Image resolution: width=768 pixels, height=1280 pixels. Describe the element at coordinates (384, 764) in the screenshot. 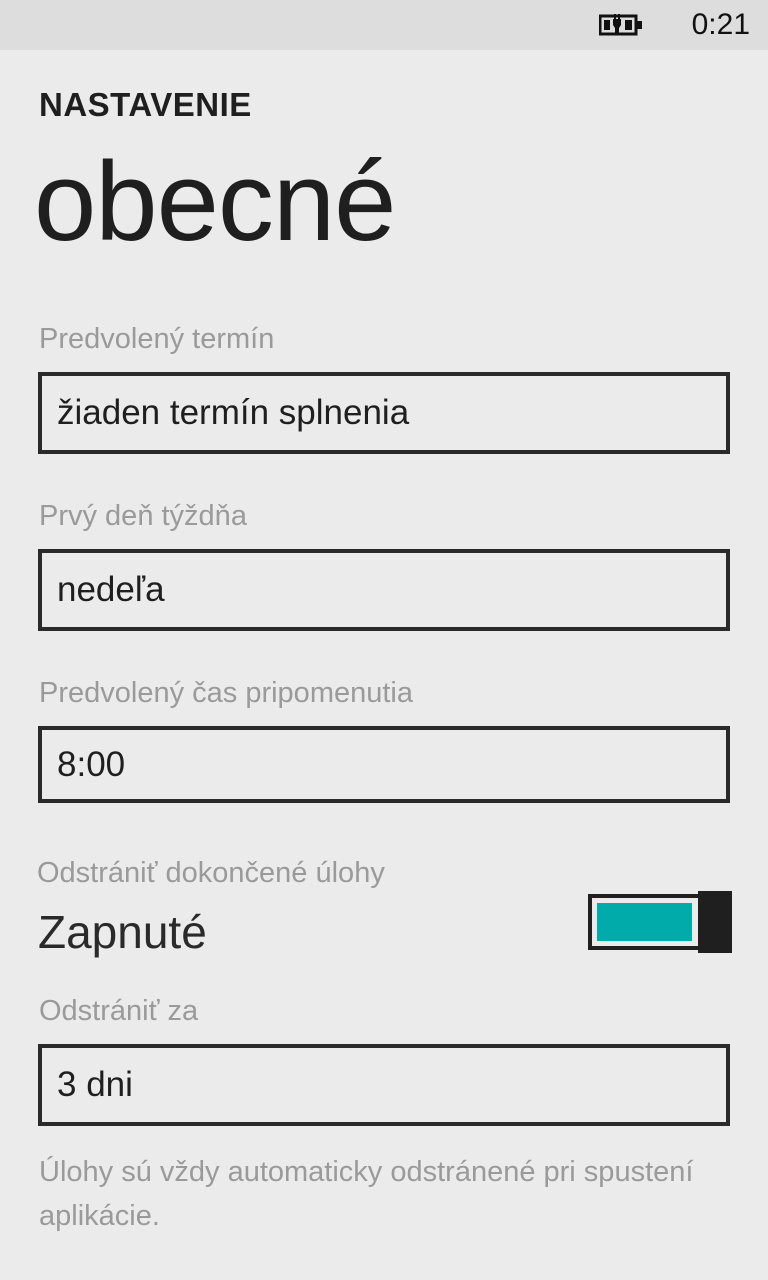

I see `reminder-time-picker: 8:00` at that location.